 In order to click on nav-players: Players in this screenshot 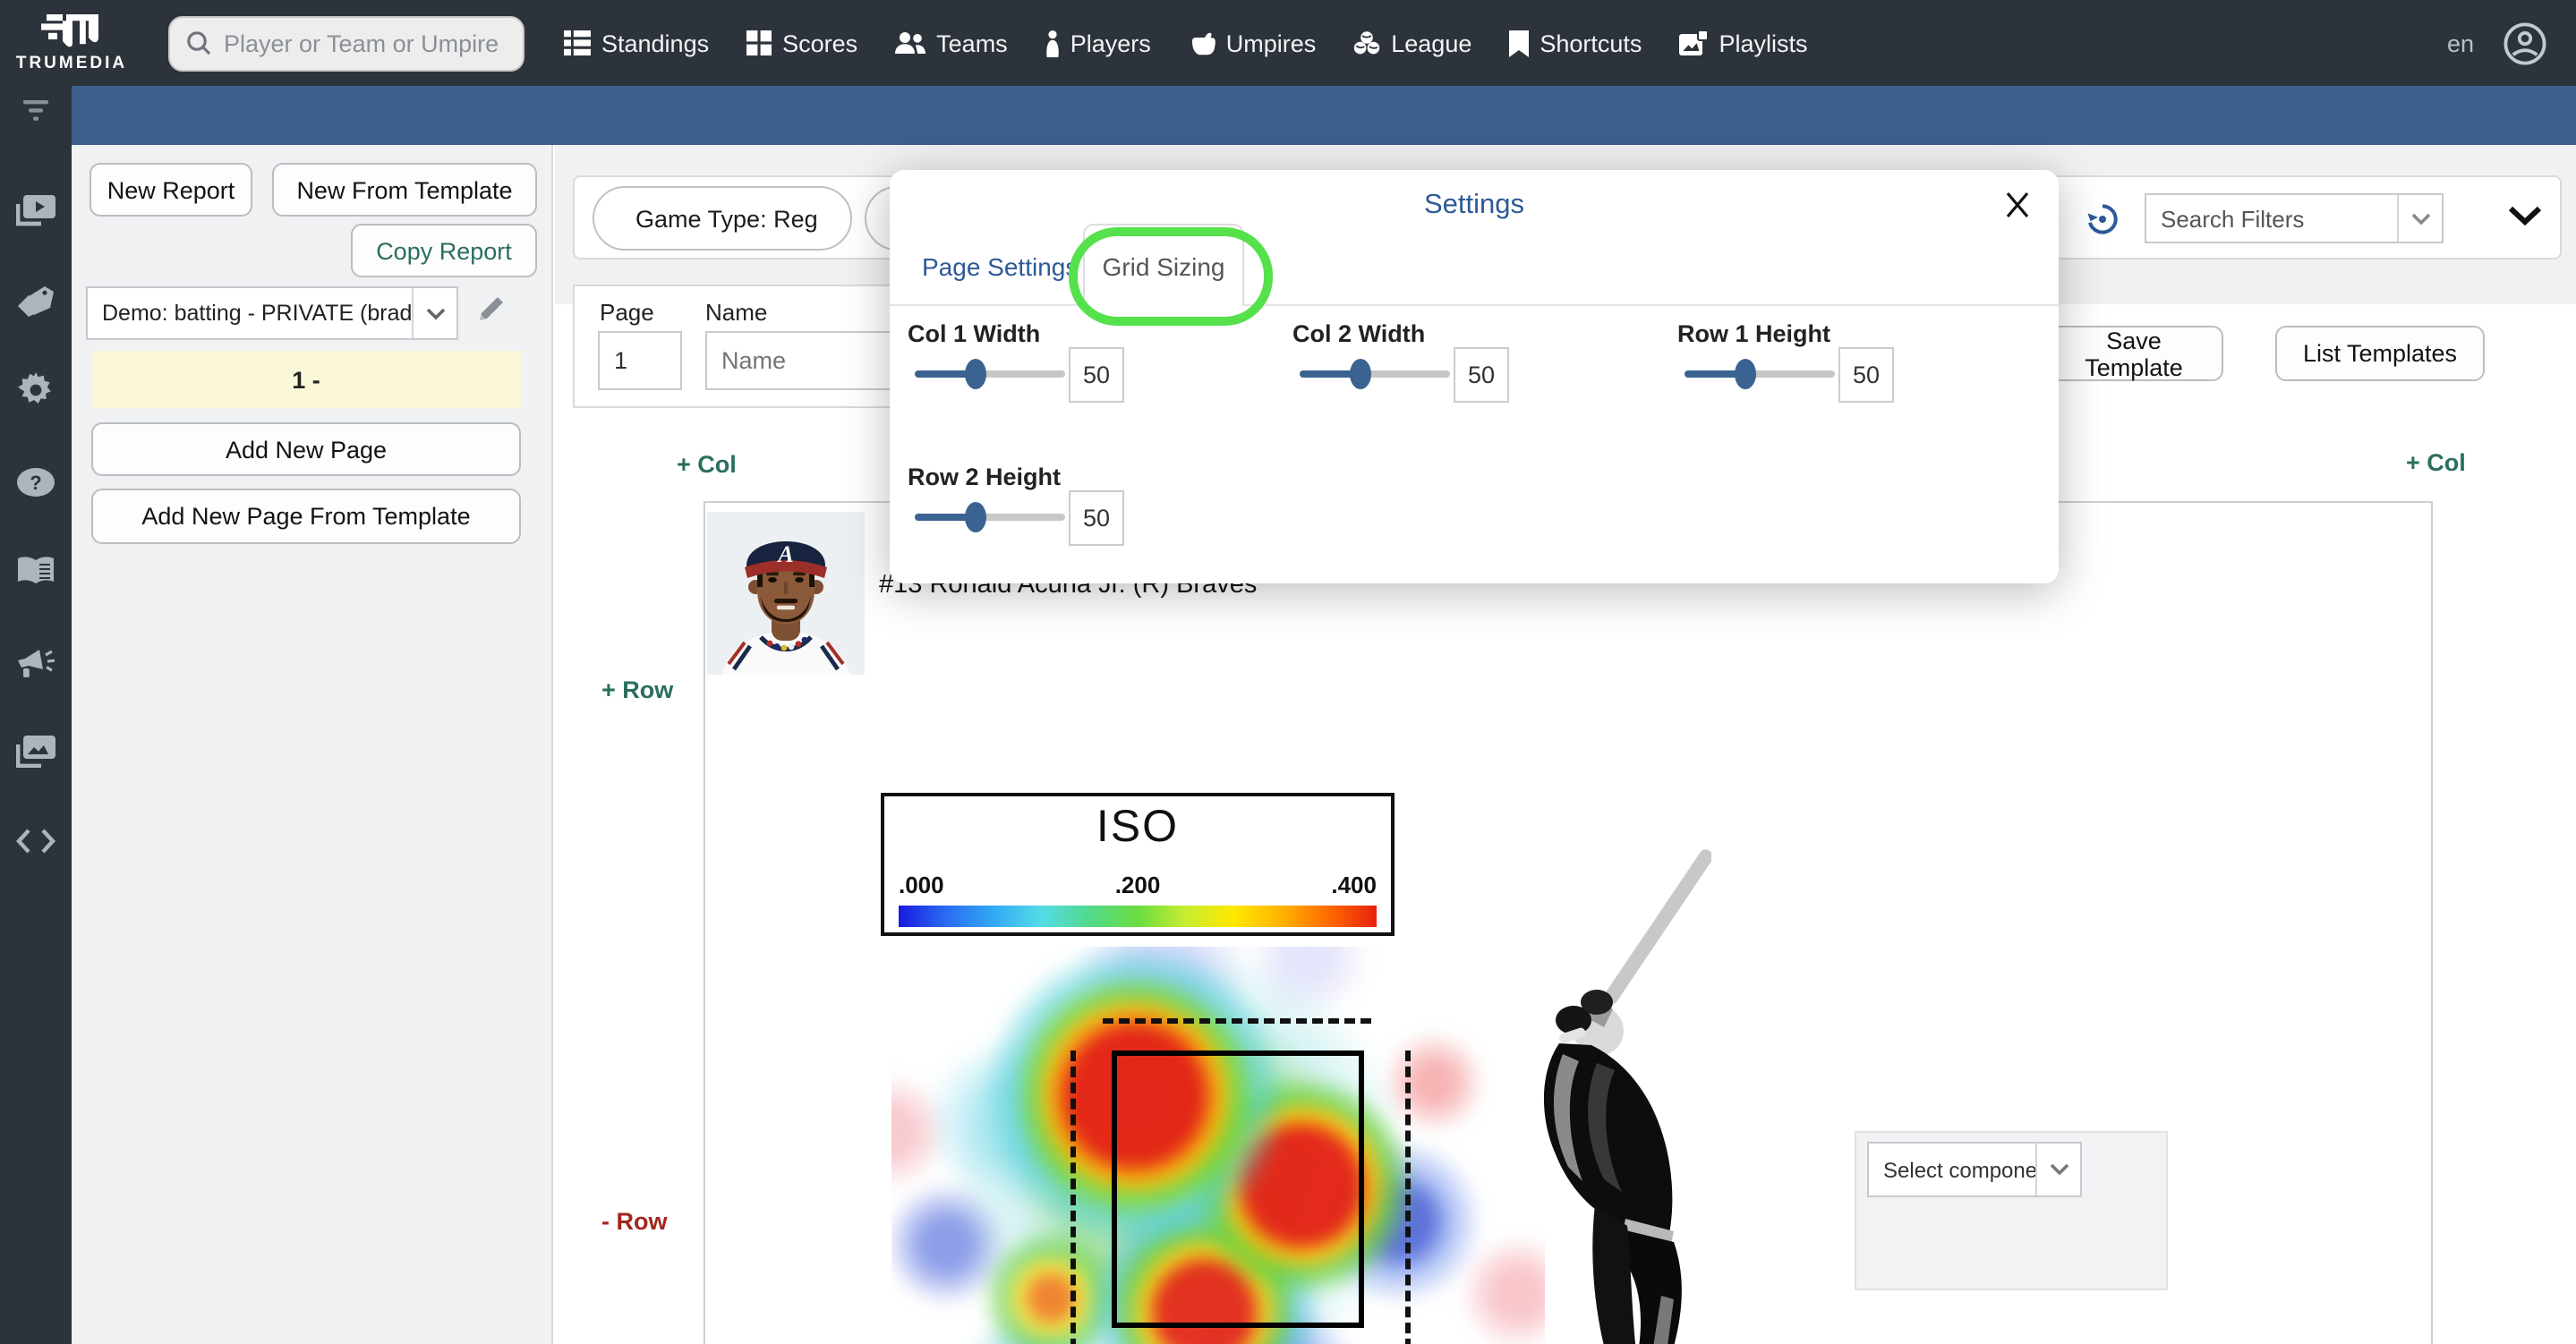, I will do `click(1098, 43)`.